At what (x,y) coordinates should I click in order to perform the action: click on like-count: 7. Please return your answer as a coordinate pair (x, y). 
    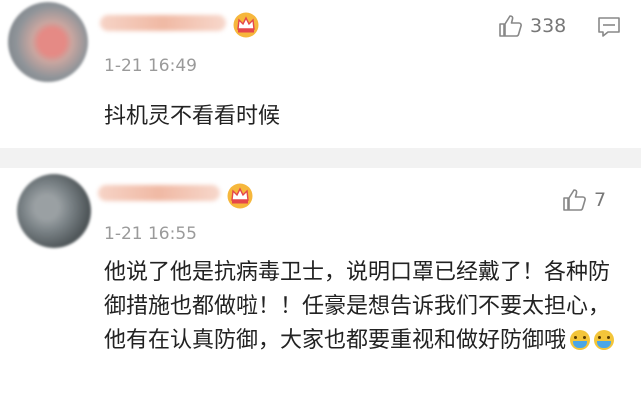
    Looking at the image, I should click on (600, 200).